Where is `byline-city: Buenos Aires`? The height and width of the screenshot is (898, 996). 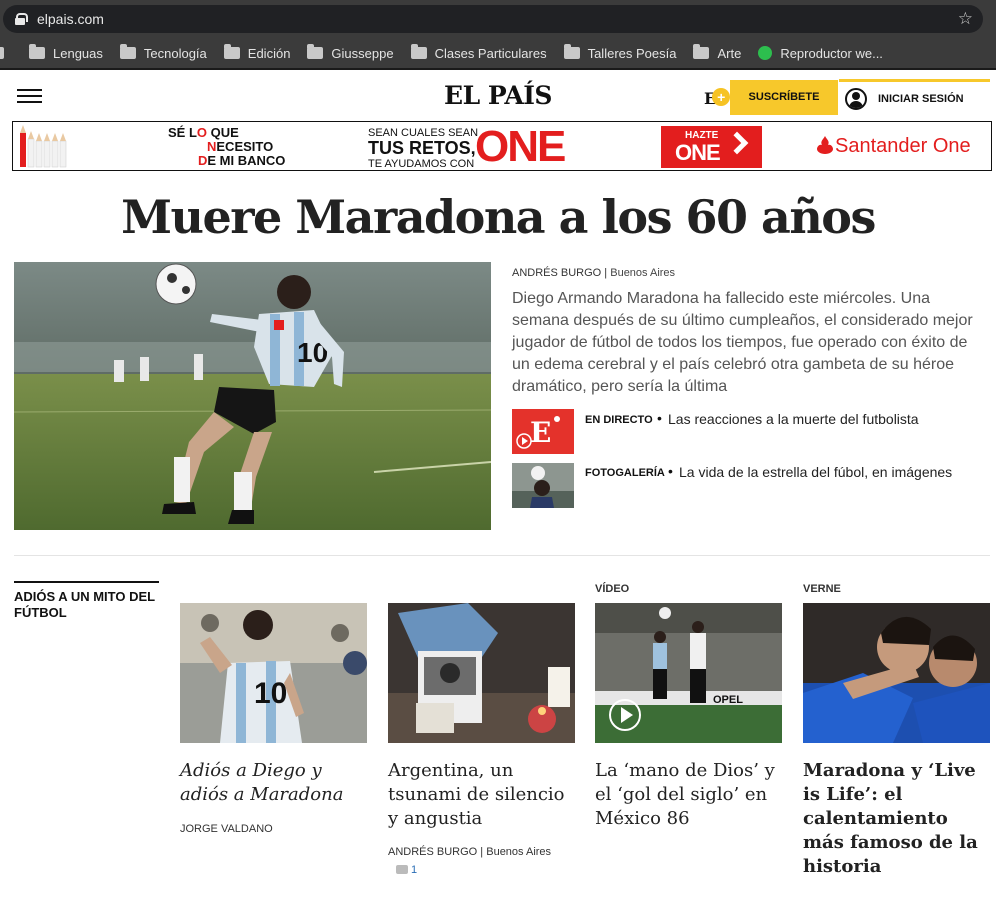 byline-city: Buenos Aires is located at coordinates (643, 273).